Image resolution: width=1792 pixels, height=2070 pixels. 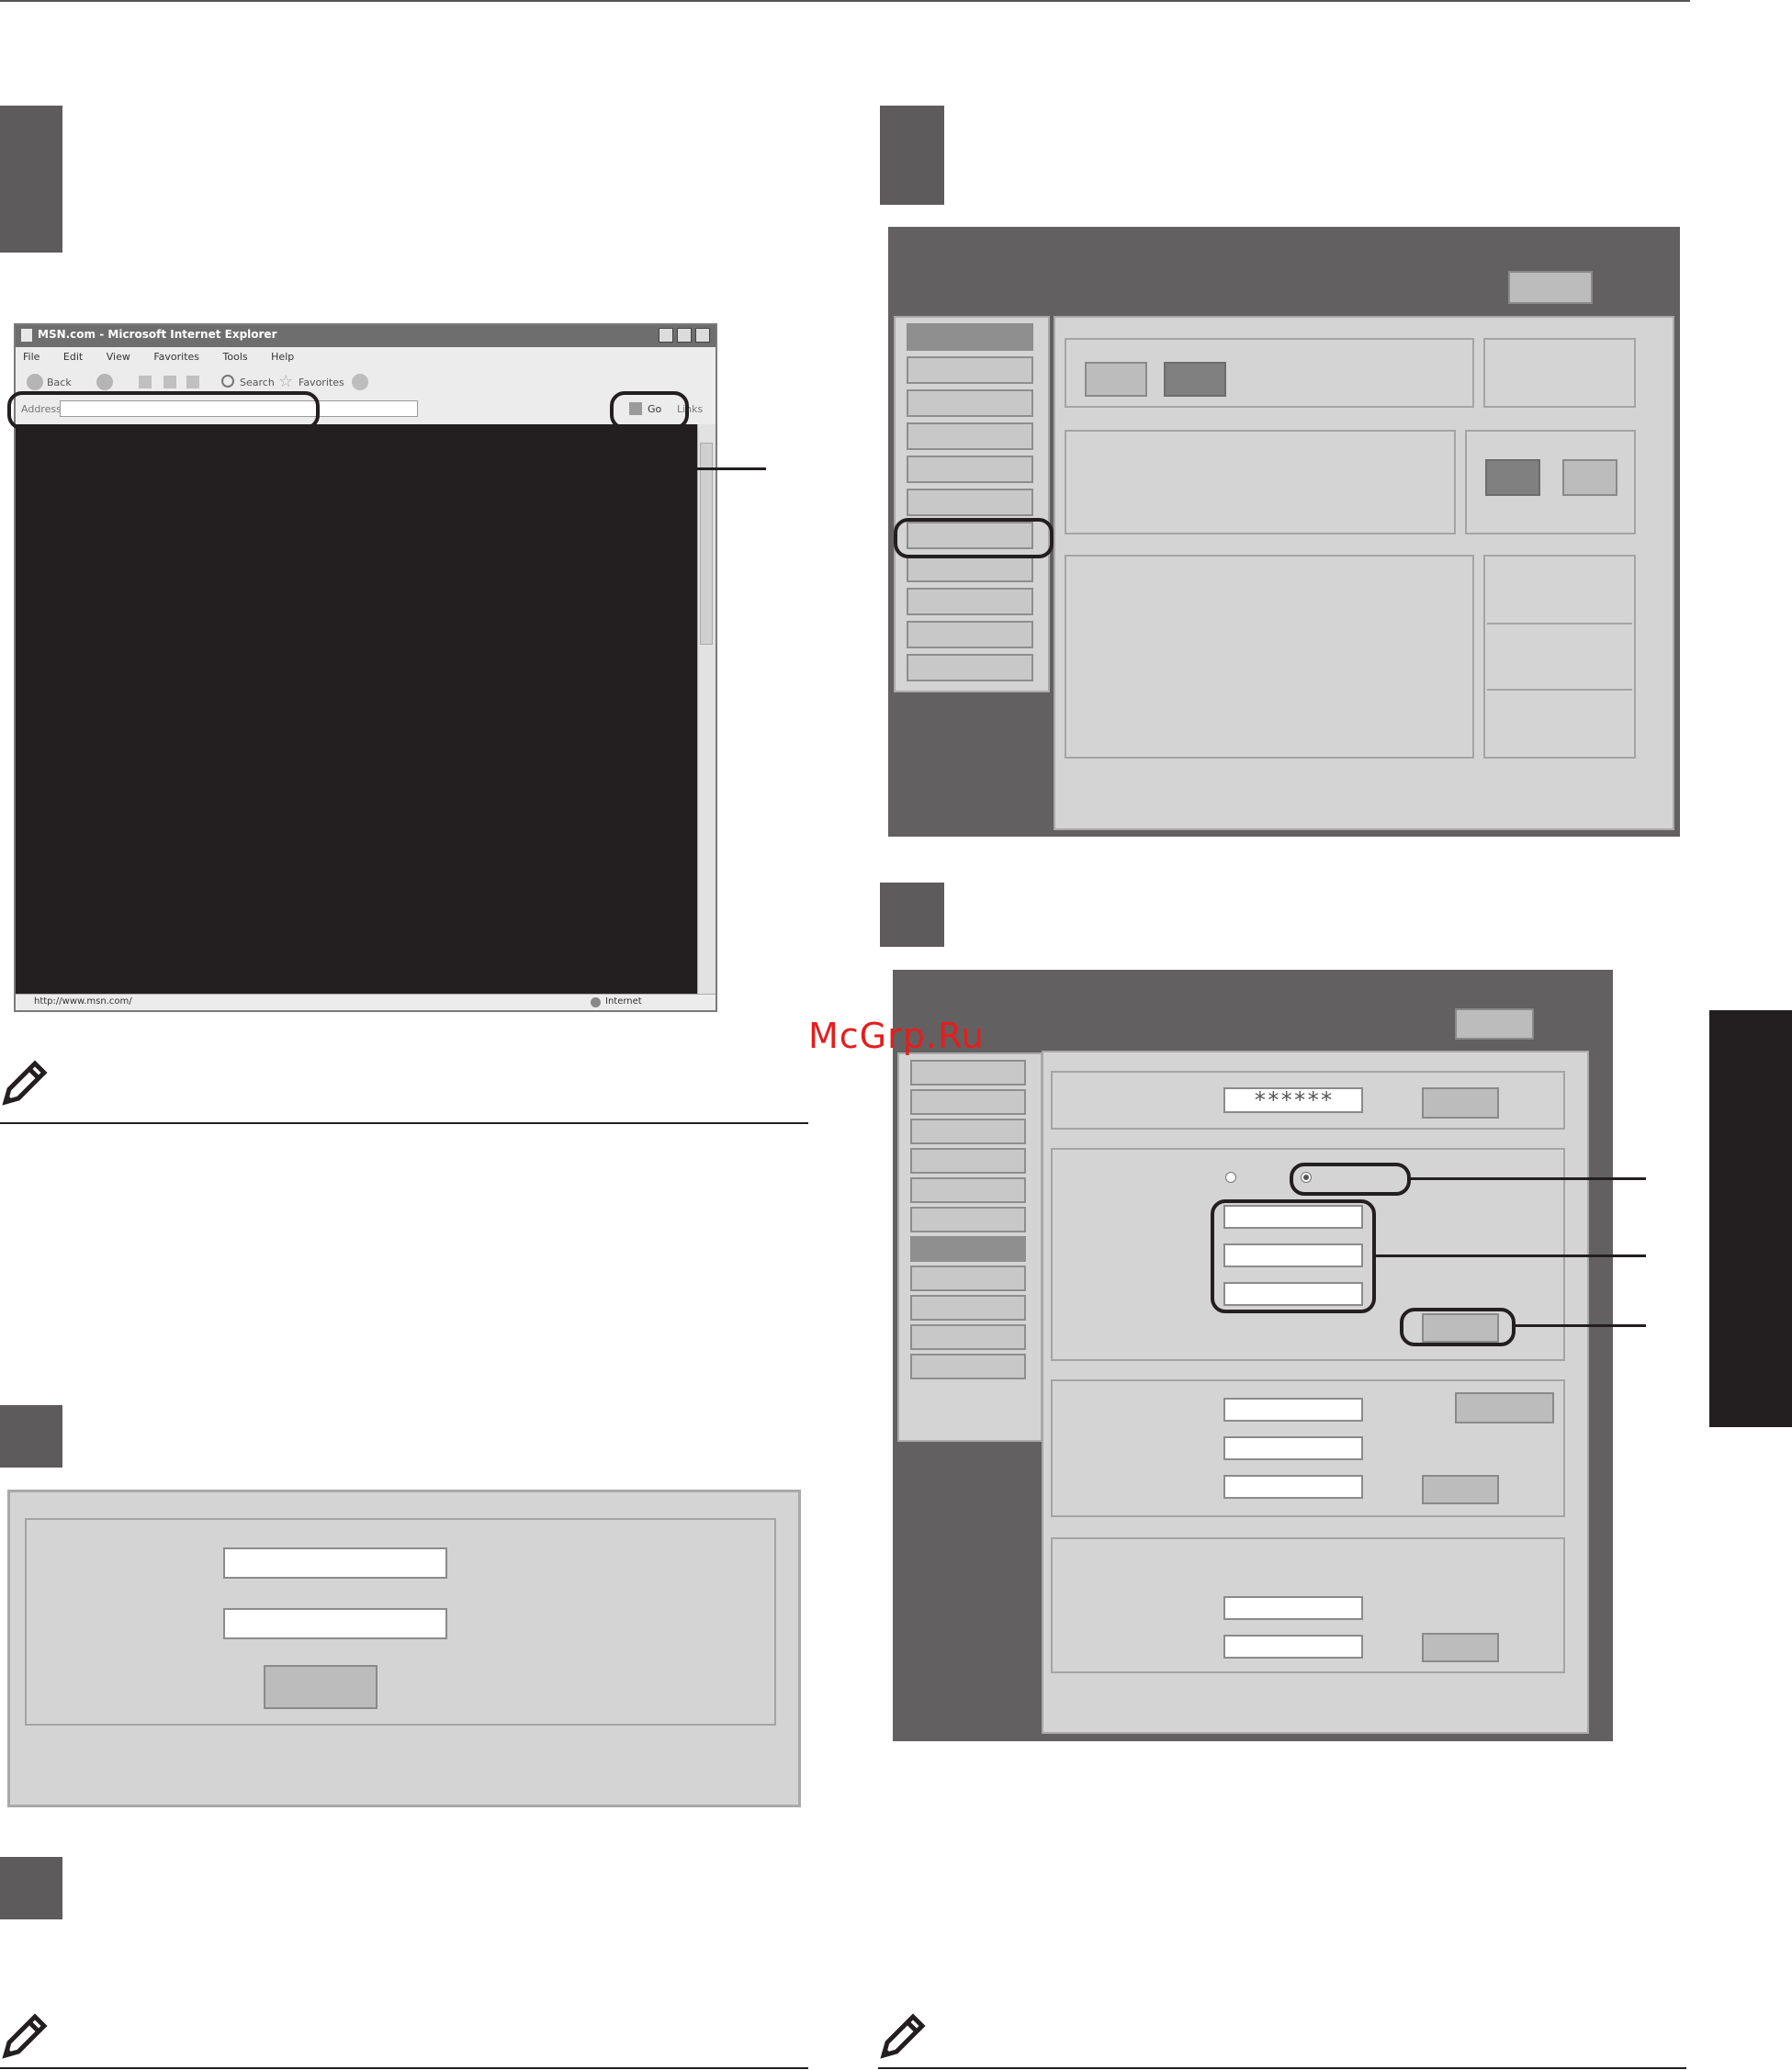 I want to click on login-username-field, so click(x=335, y=1563).